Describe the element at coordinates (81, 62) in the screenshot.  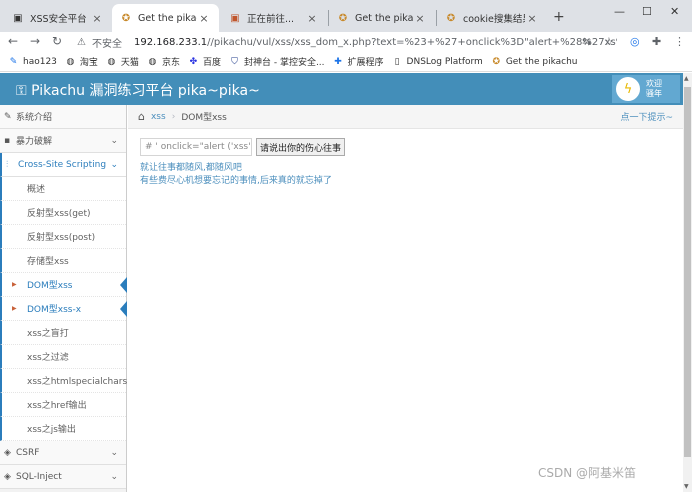
I see `bookmark-taobao: ◍ 淘宝` at that location.